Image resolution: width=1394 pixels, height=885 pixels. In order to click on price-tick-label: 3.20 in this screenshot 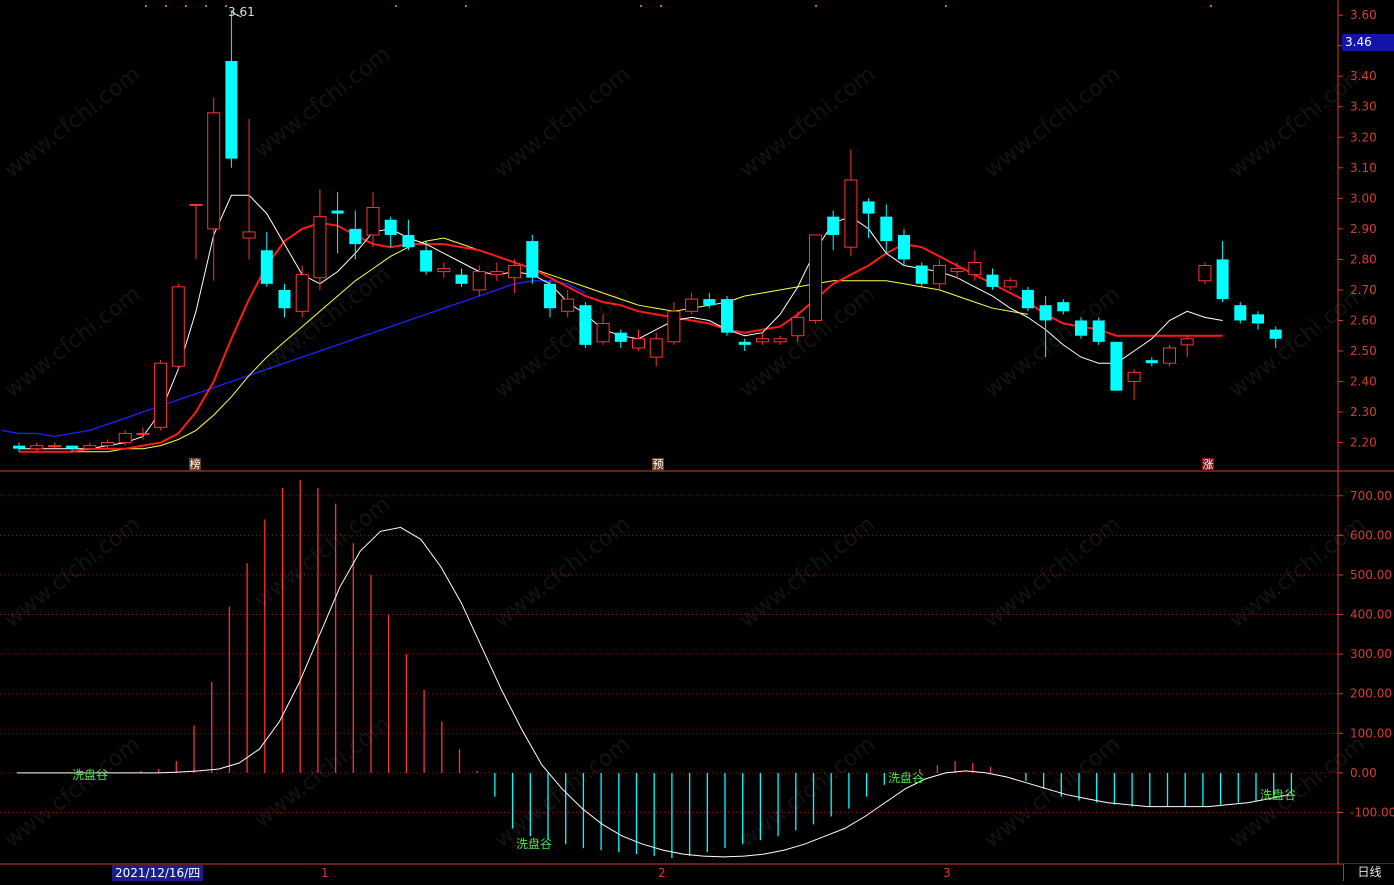, I will do `click(1363, 137)`.